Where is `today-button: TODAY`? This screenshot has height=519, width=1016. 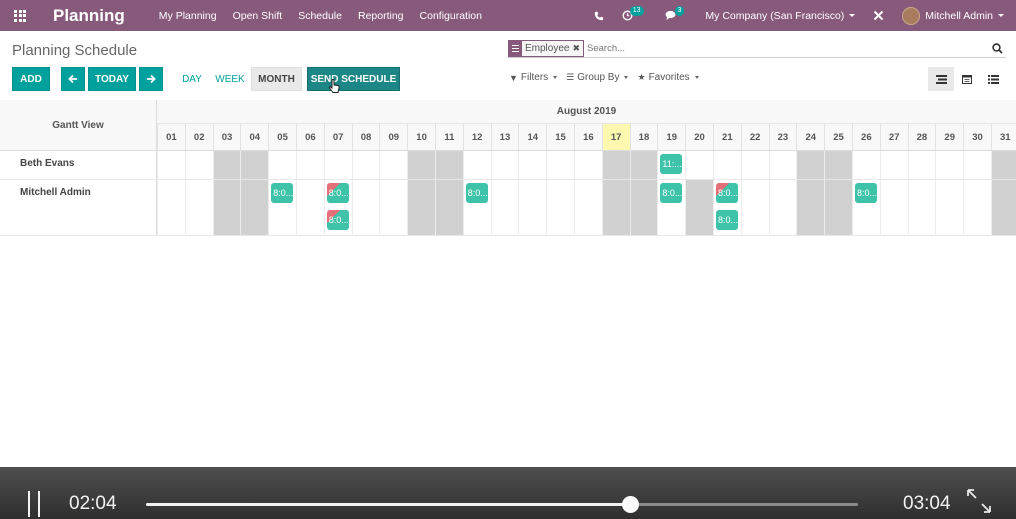
today-button: TODAY is located at coordinates (112, 79).